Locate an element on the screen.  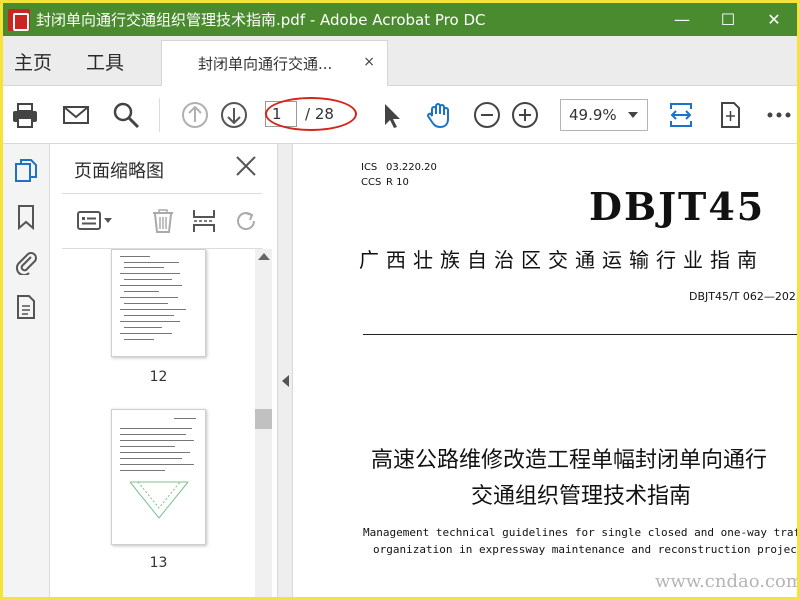
thumbnail-page-label: 13 is located at coordinates (158, 563).